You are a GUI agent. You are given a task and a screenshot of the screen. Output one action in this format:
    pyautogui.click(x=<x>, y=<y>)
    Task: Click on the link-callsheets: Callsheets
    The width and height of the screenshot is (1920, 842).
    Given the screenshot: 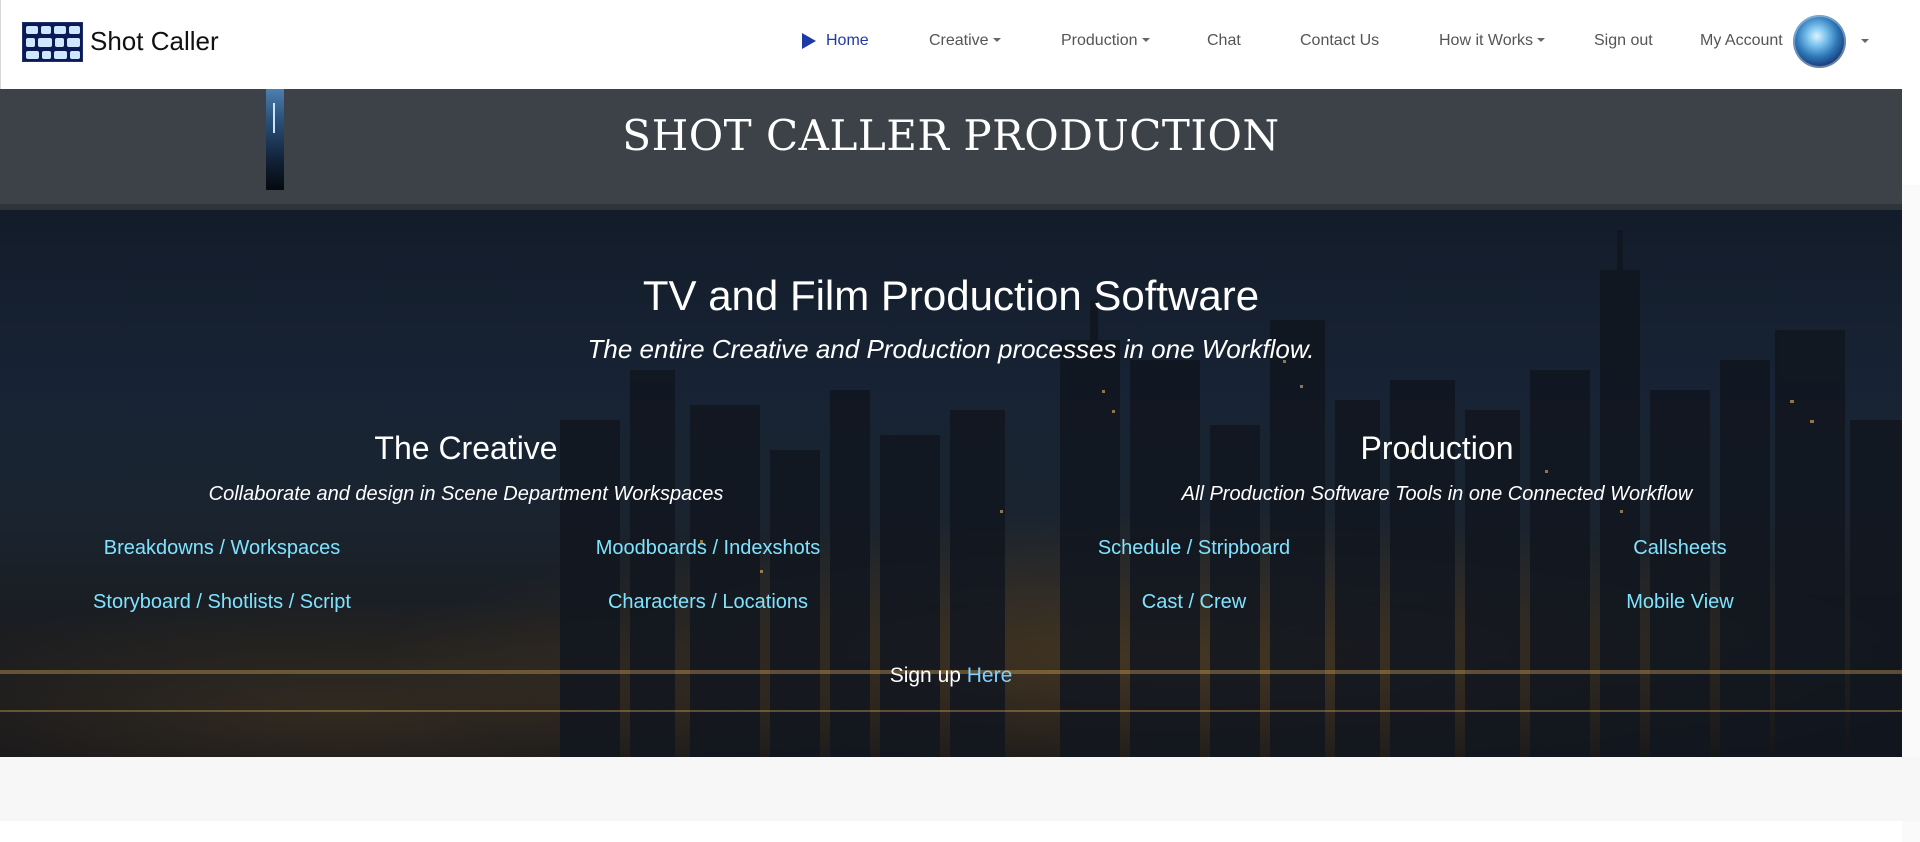 What is the action you would take?
    pyautogui.click(x=1680, y=548)
    